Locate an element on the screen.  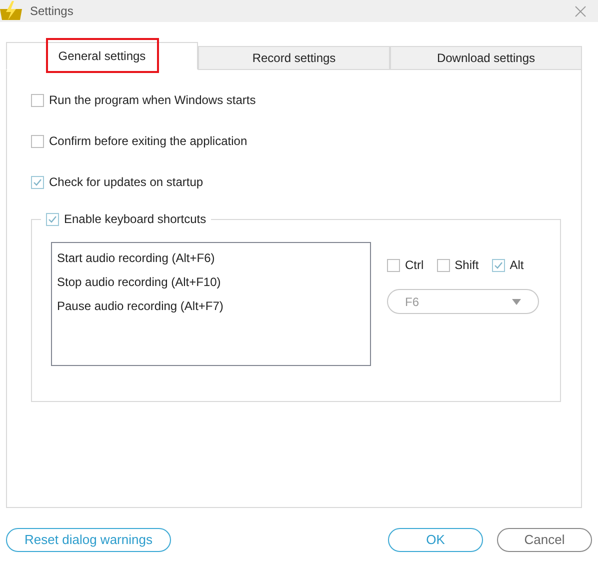
dropdown-caret-icon is located at coordinates (516, 301).